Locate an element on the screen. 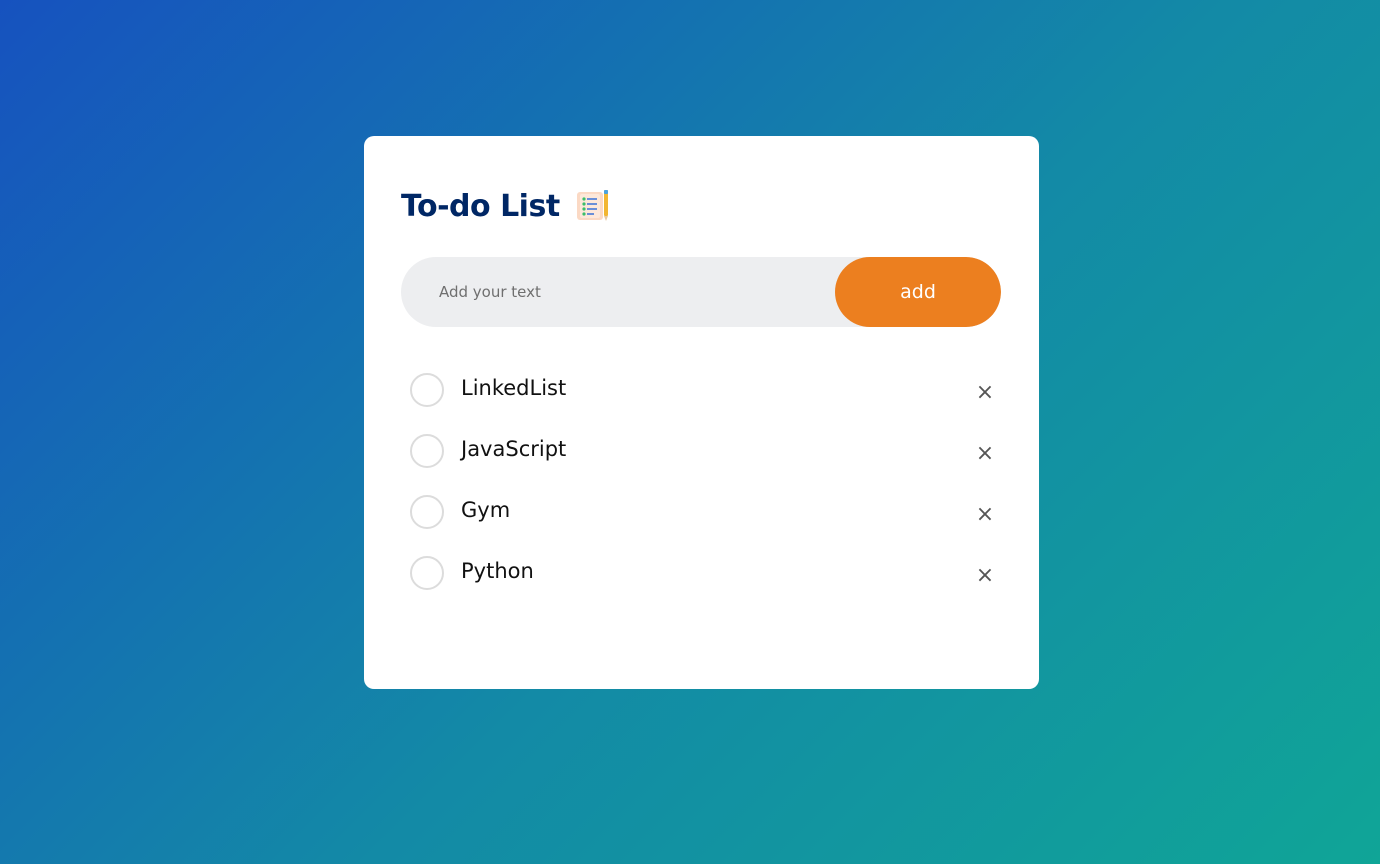 This screenshot has width=1380, height=864. task-label: Gym is located at coordinates (486, 510).